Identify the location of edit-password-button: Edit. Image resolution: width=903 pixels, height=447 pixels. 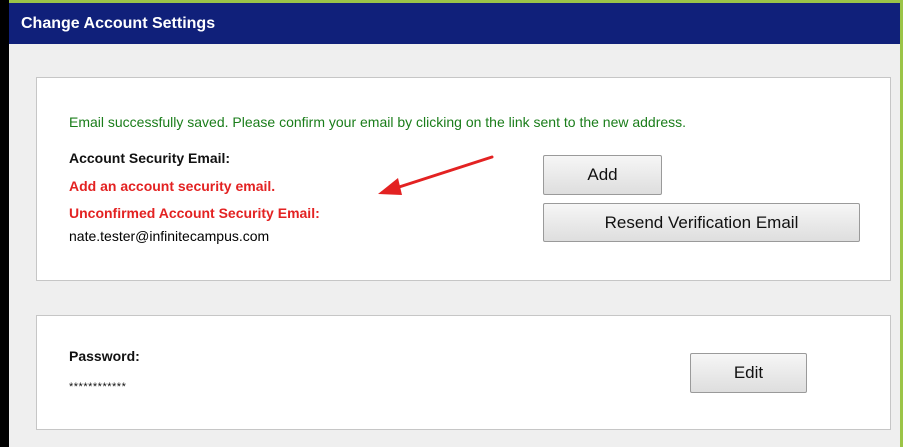
(748, 373).